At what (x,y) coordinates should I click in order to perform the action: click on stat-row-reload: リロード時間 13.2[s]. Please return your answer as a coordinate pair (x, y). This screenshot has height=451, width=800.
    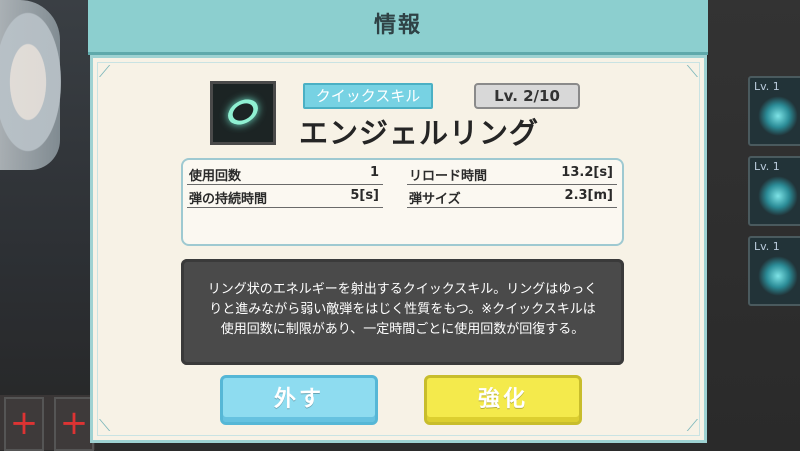
    Looking at the image, I should click on (512, 173).